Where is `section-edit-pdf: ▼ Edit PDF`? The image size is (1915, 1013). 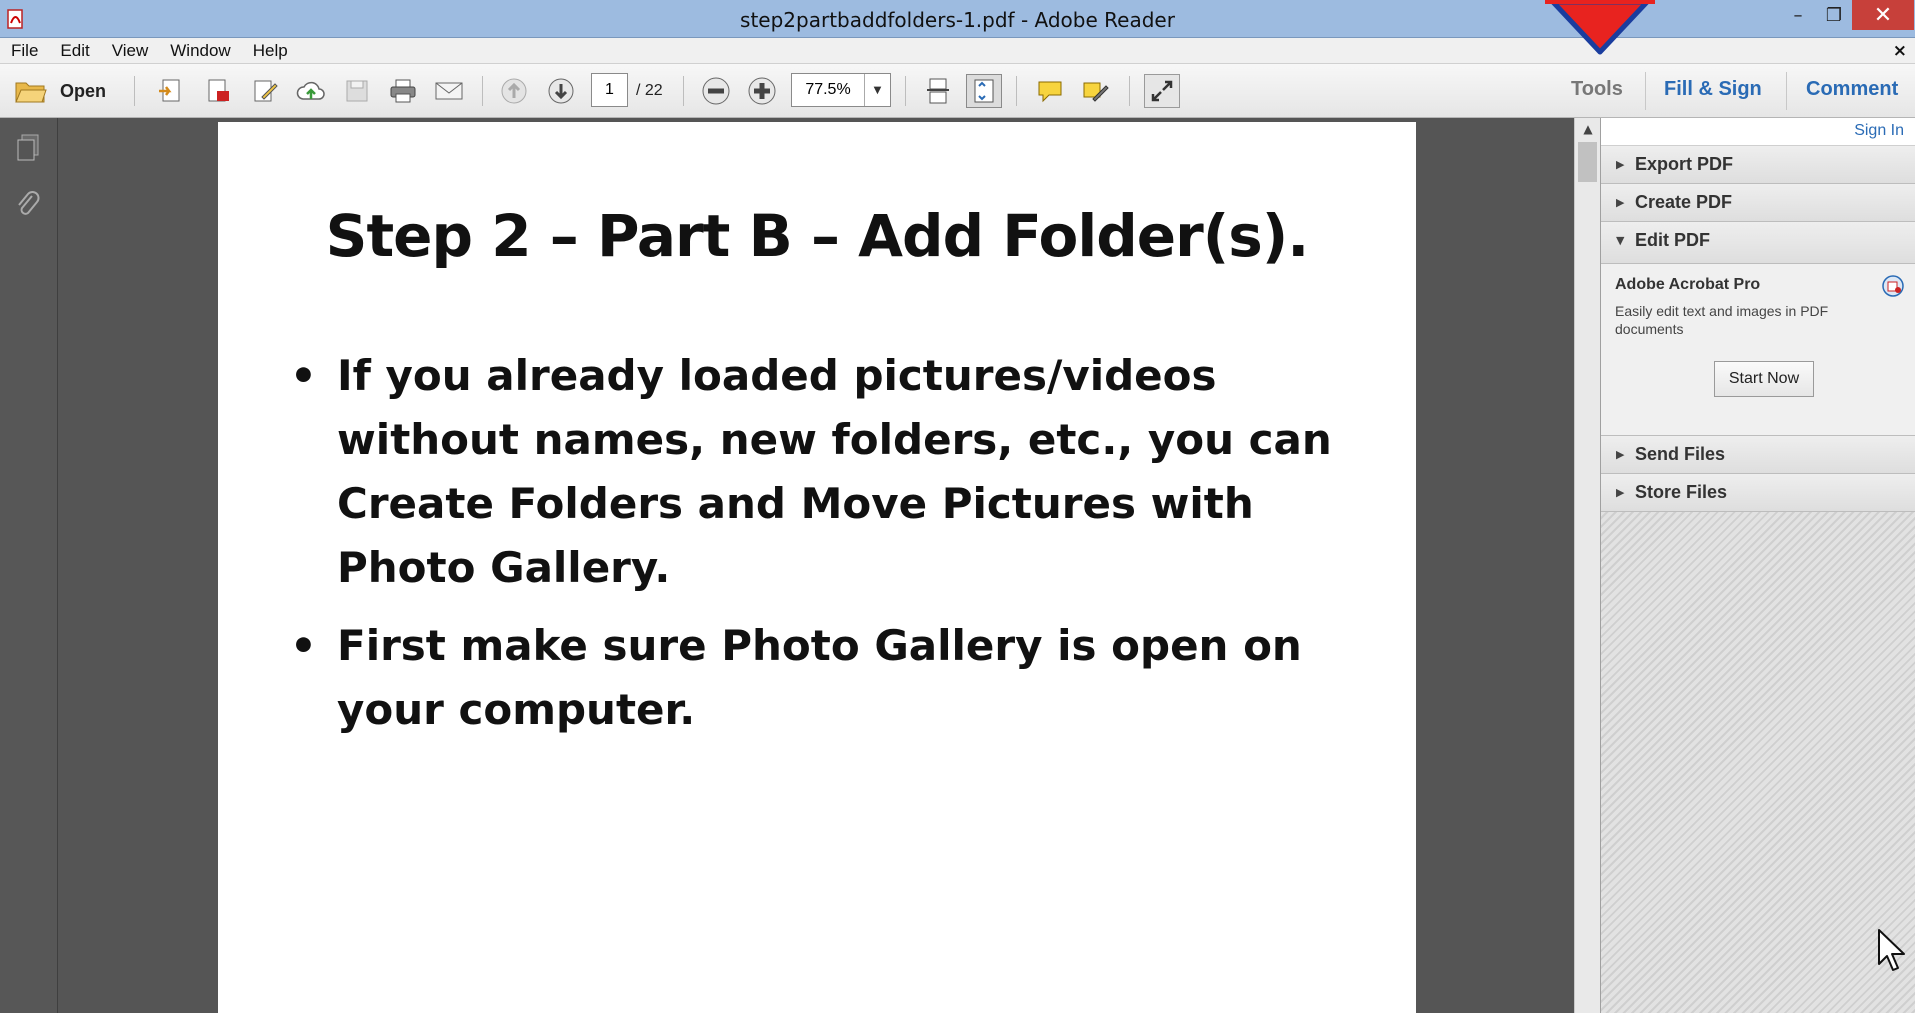
section-edit-pdf: ▼ Edit PDF is located at coordinates (1758, 243).